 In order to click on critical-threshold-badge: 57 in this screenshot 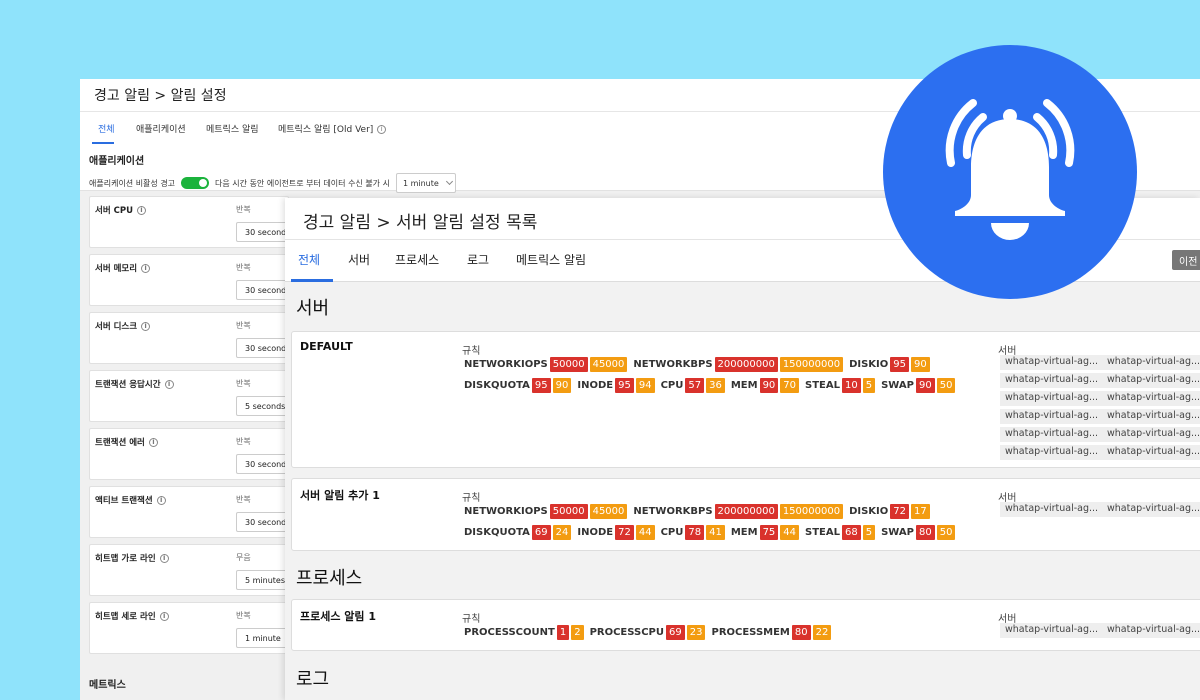, I will do `click(695, 385)`.